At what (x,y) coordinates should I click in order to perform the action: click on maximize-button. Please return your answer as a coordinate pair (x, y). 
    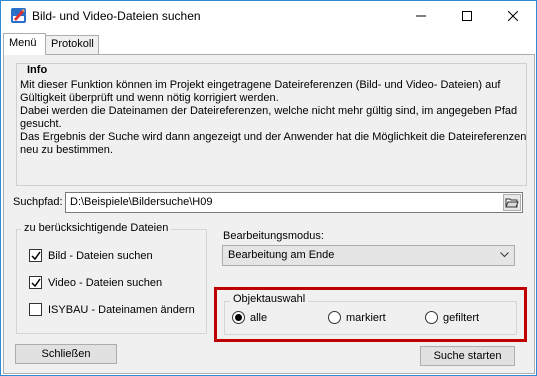
    Looking at the image, I should click on (467, 16).